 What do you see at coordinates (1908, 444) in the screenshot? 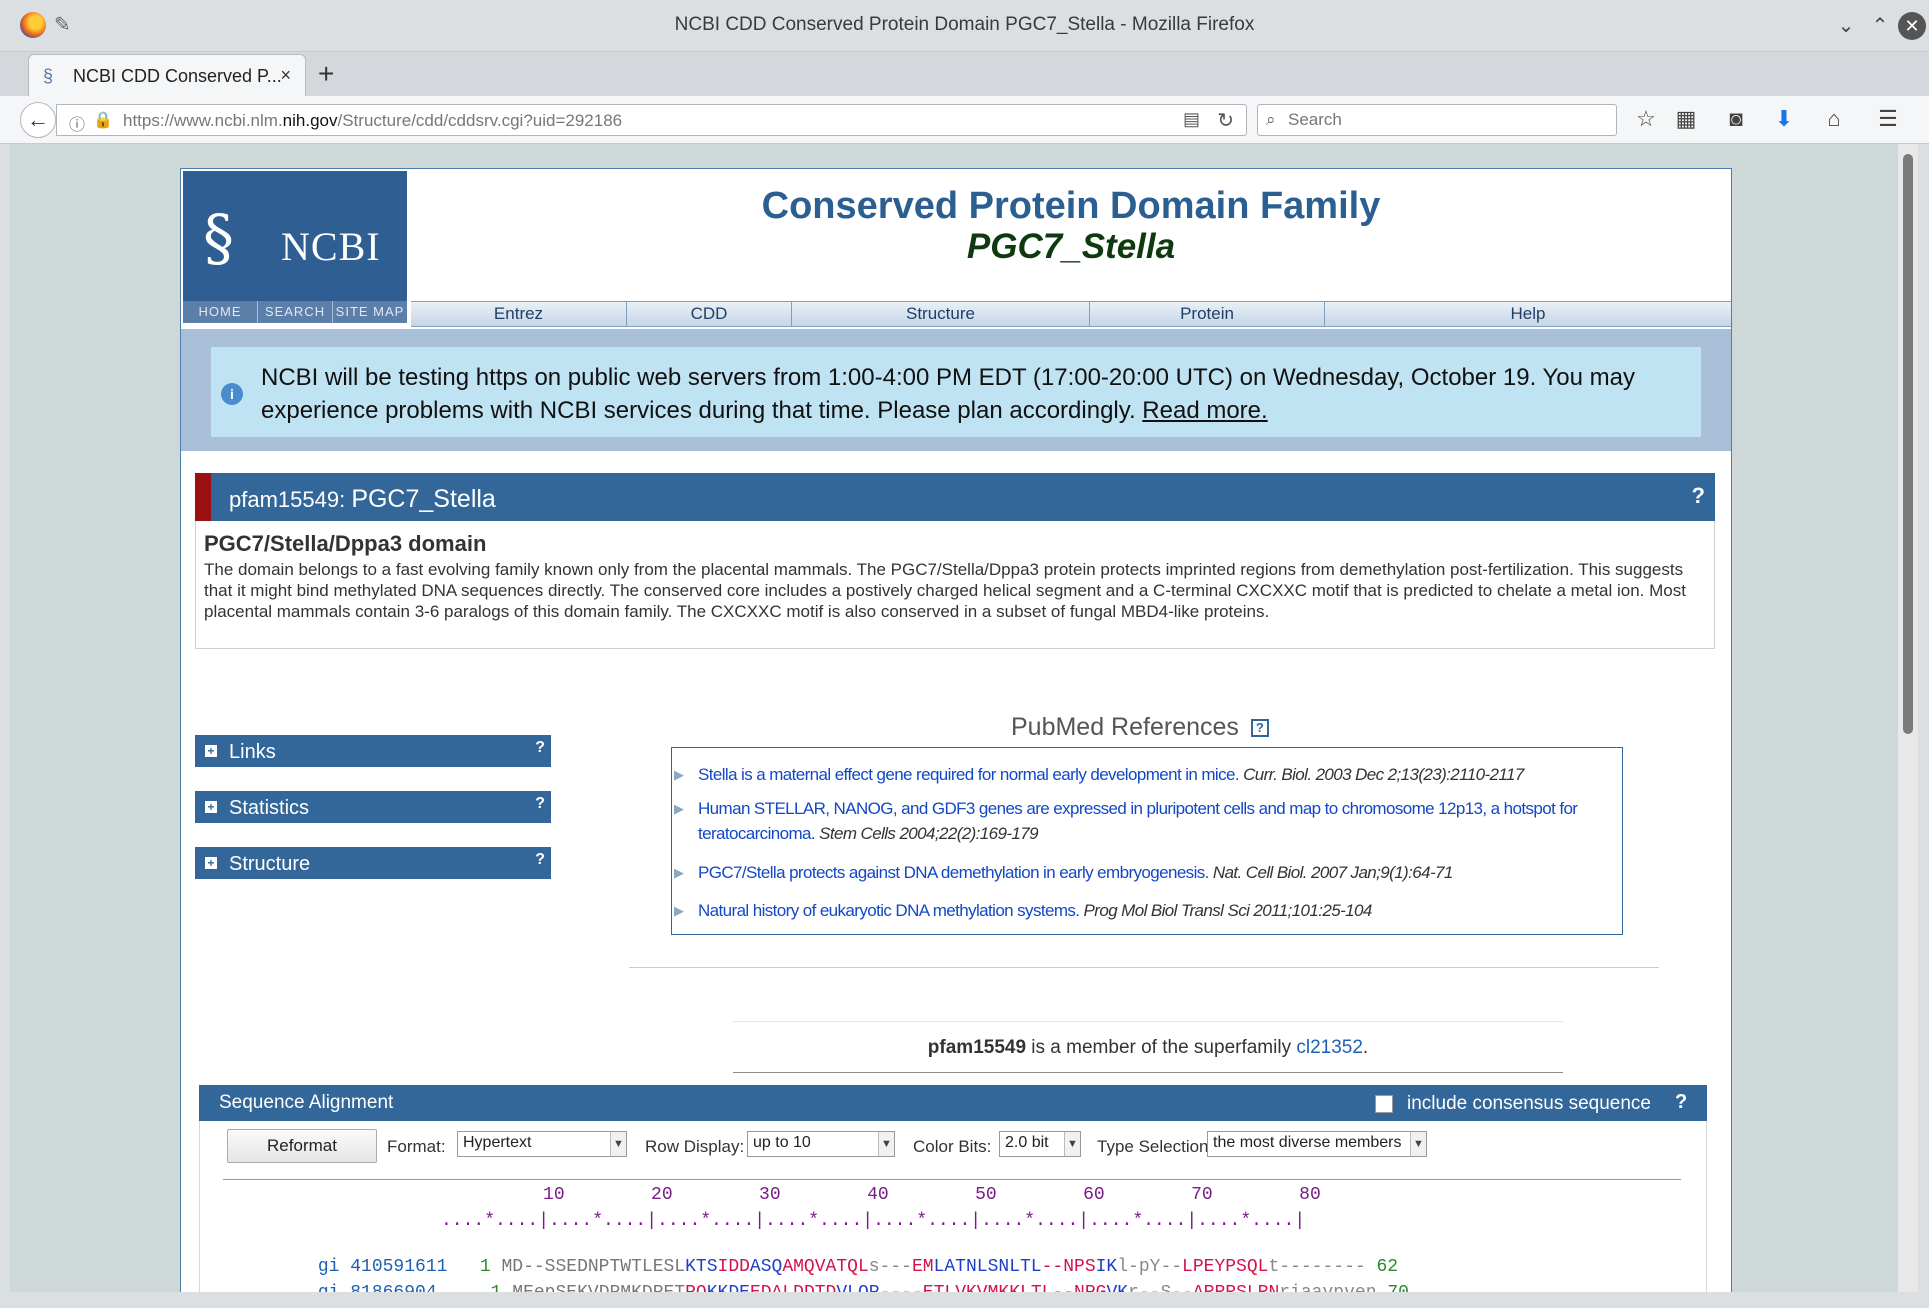
I see `scrollbar-thumb` at bounding box center [1908, 444].